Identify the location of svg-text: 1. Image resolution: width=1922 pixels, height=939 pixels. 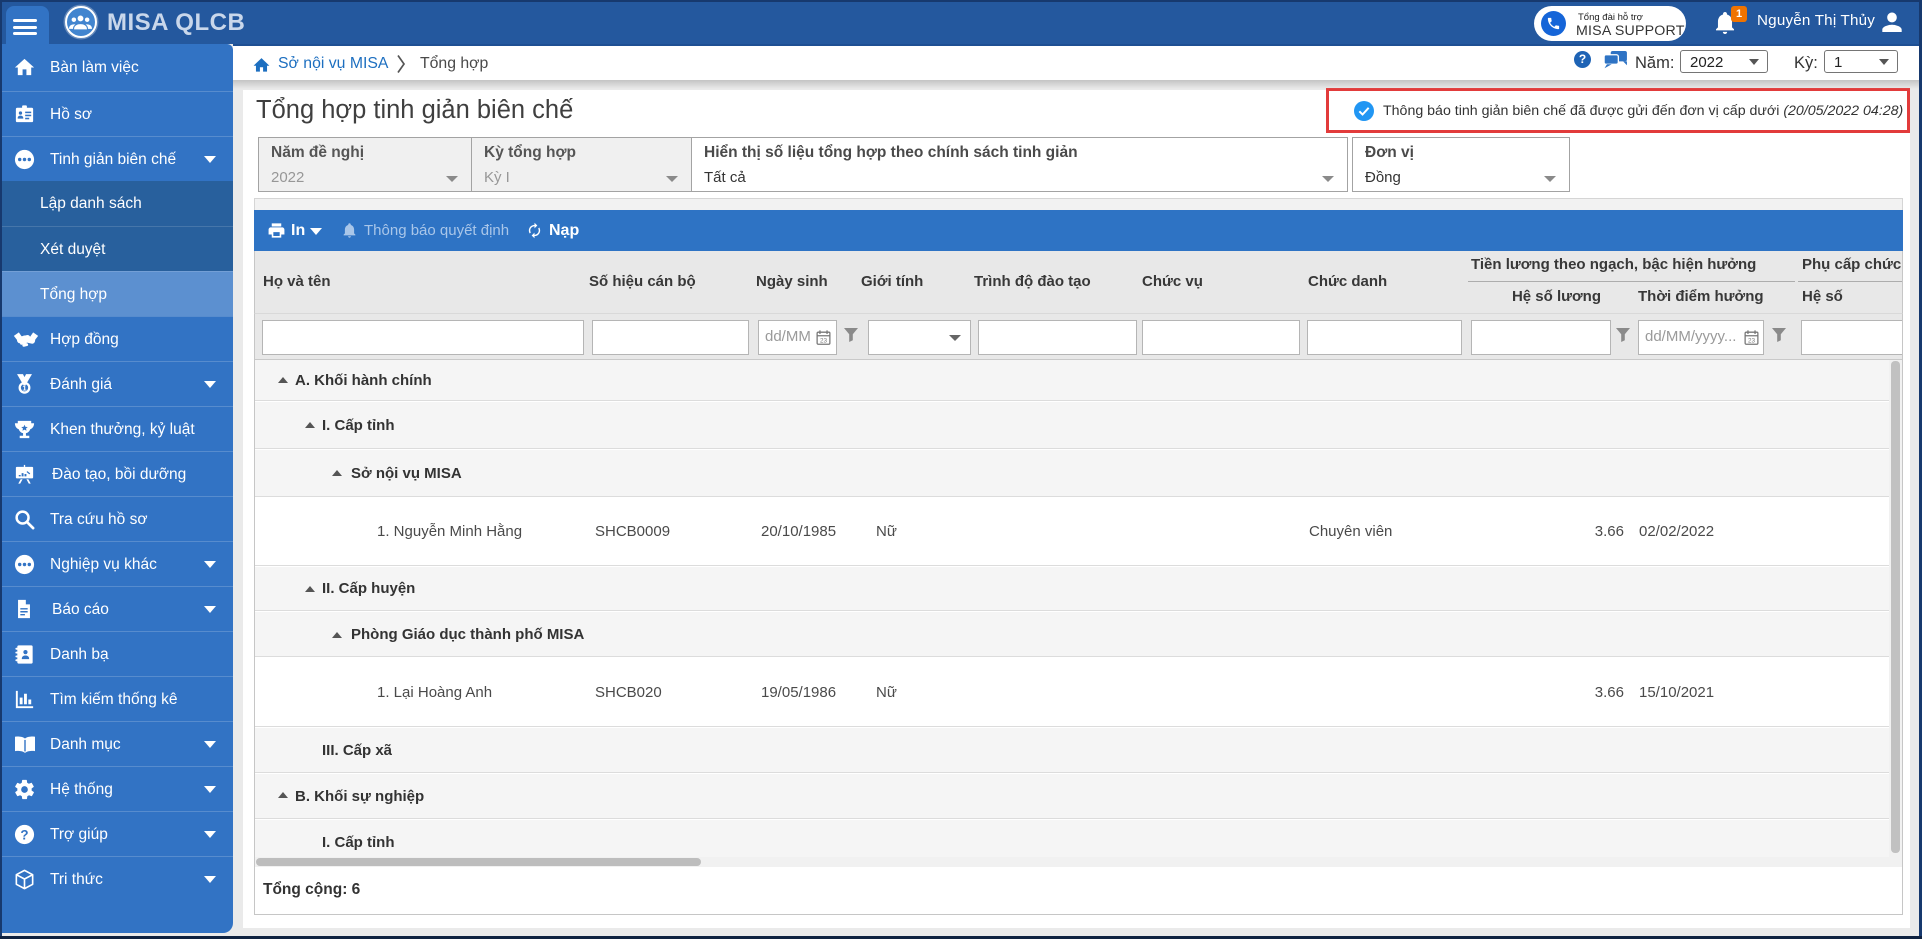
(24, 387).